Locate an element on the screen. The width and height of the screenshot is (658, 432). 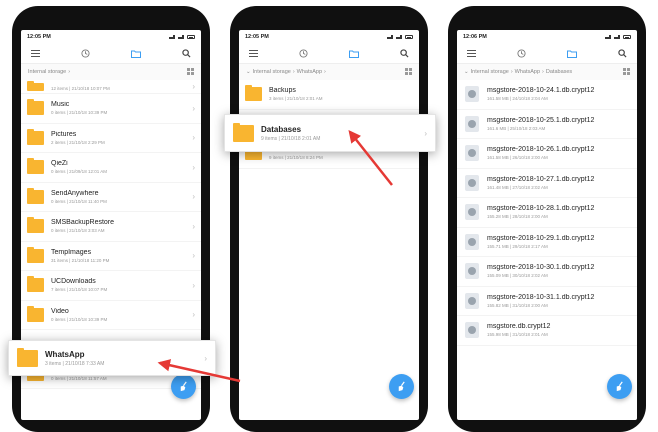
signal-icon is located at coordinates (399, 37).